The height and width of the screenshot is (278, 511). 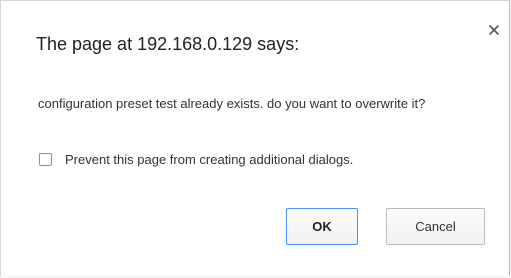 What do you see at coordinates (322, 226) in the screenshot?
I see `ok-button: OK` at bounding box center [322, 226].